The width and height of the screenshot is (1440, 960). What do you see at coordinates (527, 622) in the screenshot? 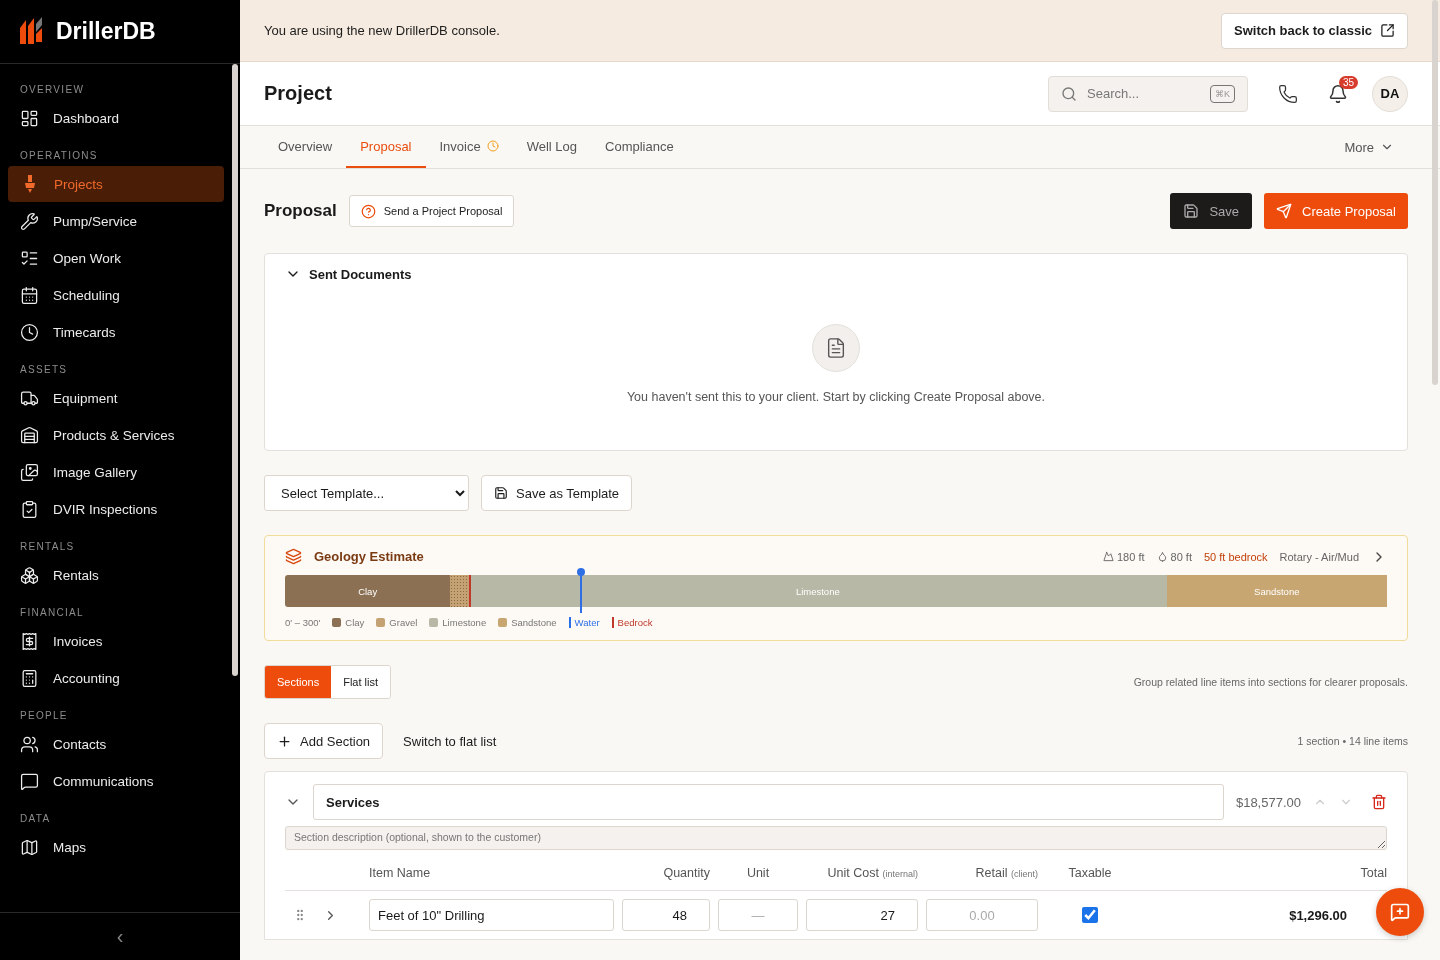
I see `legend-item: Sandstone` at bounding box center [527, 622].